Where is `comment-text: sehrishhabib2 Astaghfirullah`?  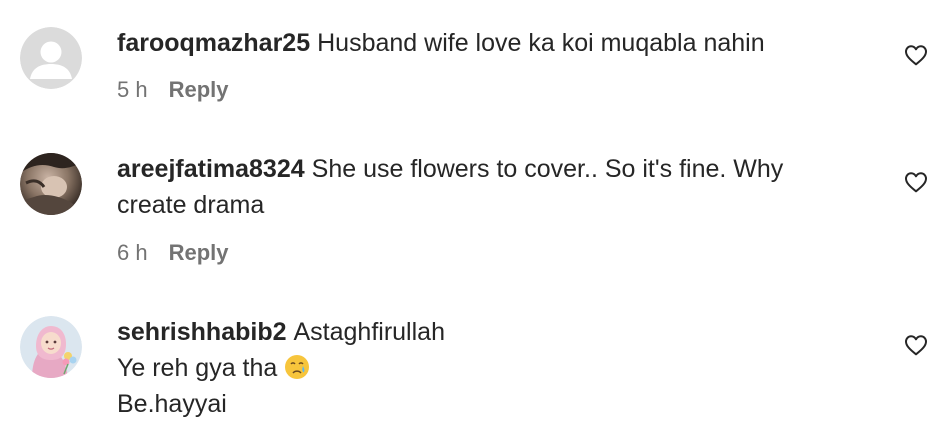
comment-text: sehrishhabib2 Astaghfirullah is located at coordinates (491, 332).